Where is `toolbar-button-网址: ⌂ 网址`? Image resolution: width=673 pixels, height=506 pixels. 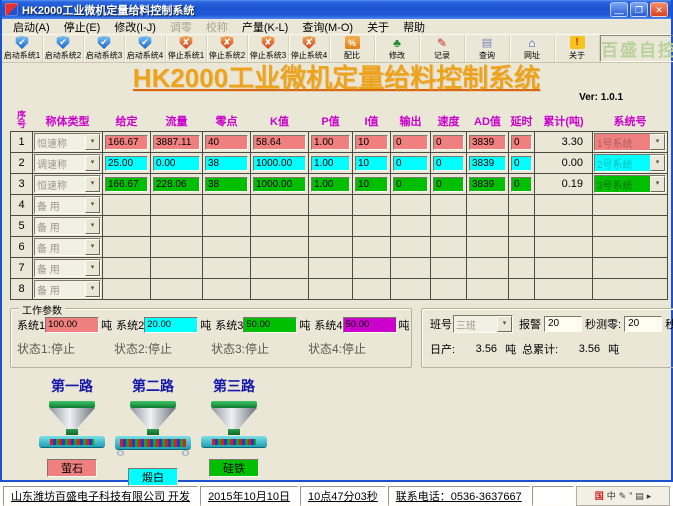 toolbar-button-网址: ⌂ 网址 is located at coordinates (532, 48).